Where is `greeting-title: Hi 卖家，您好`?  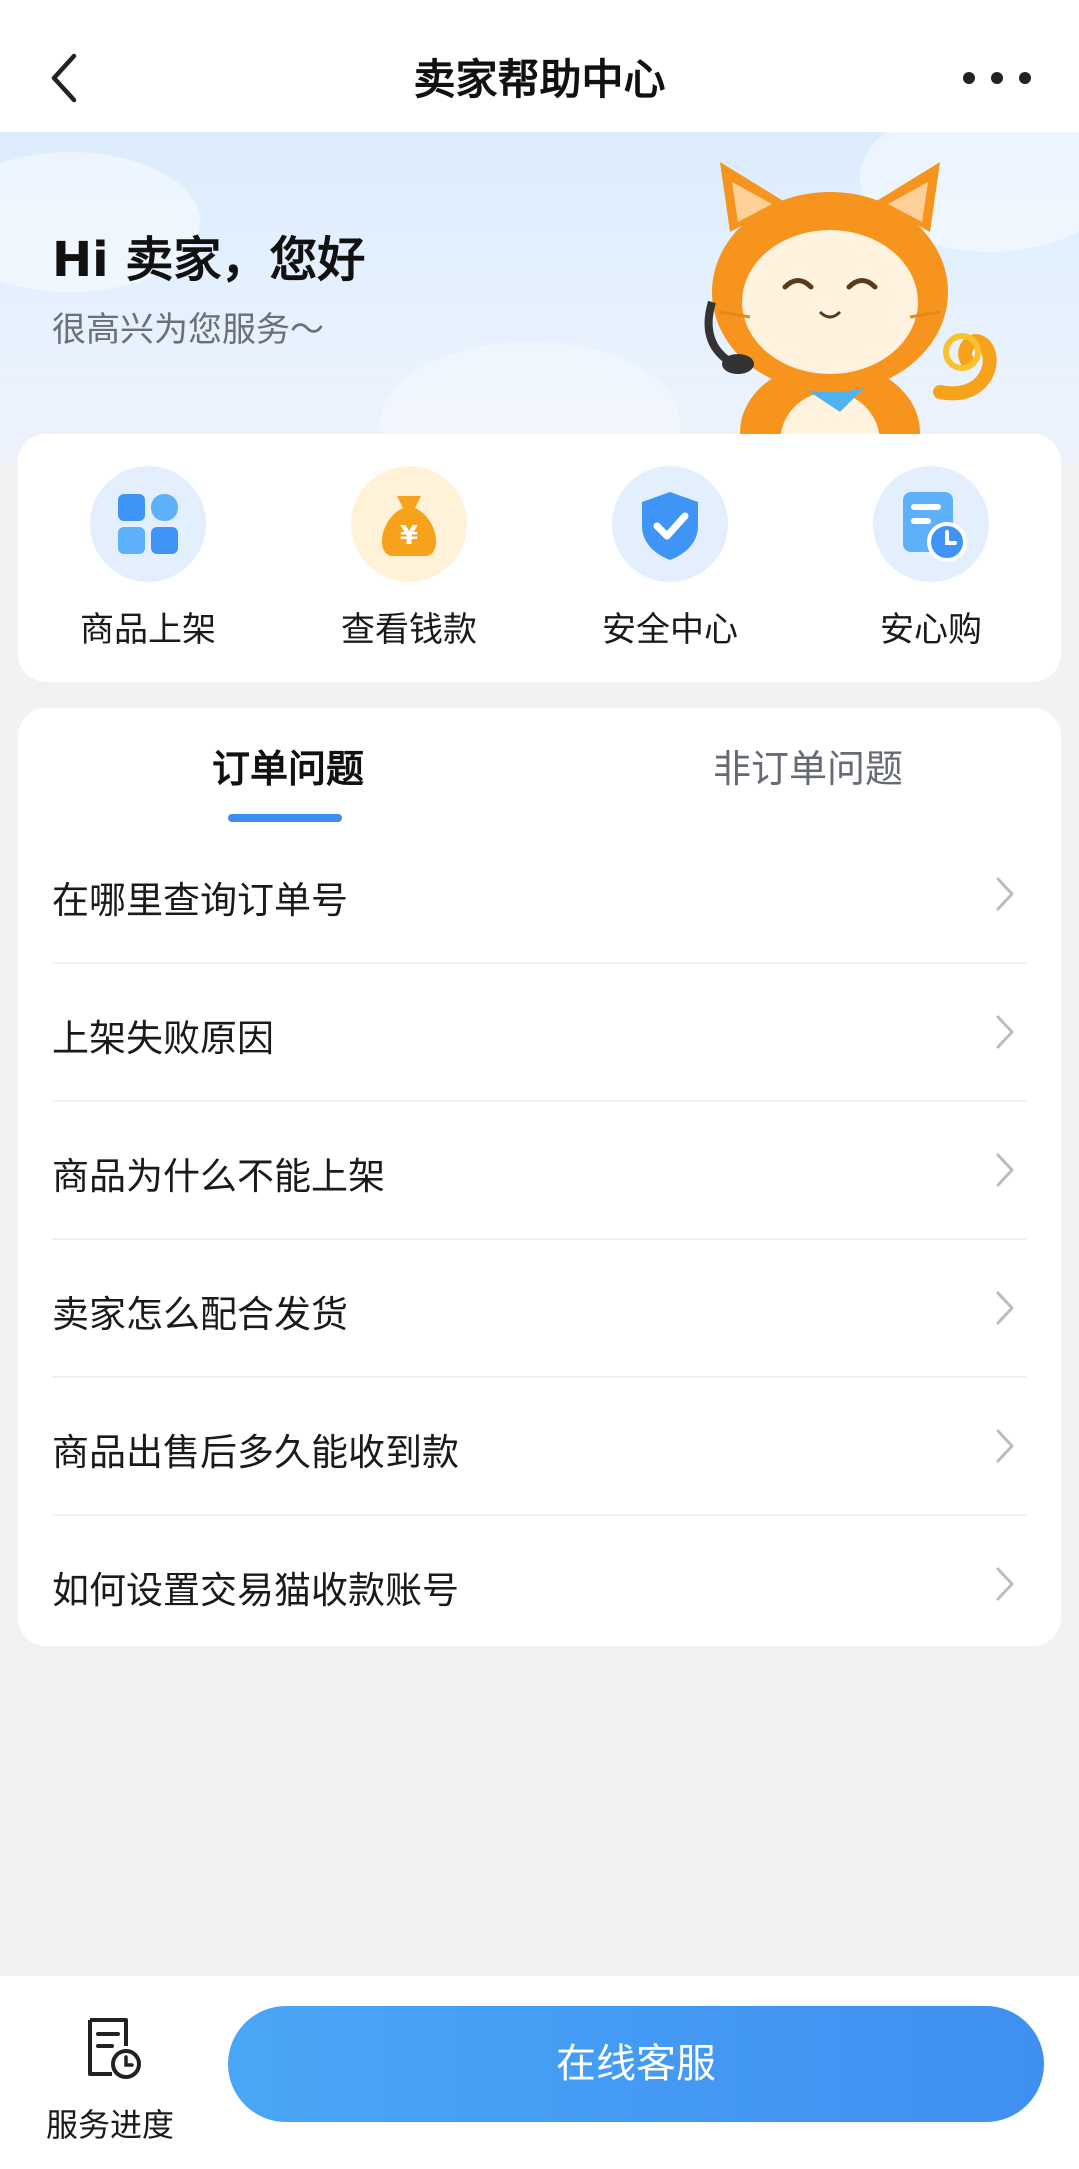 greeting-title: Hi 卖家，您好 is located at coordinates (209, 260).